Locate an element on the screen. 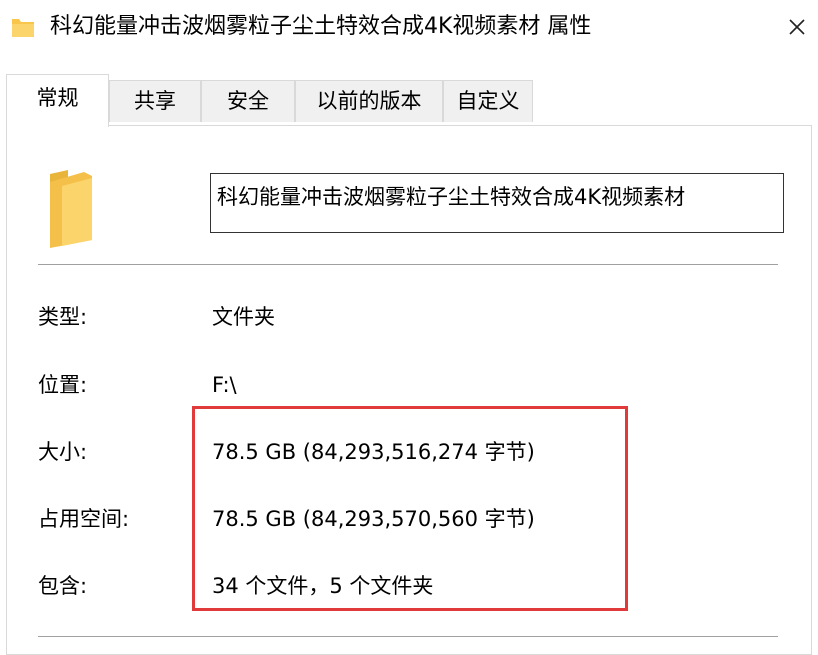  tab-previous-versions: 以前的版本 is located at coordinates (369, 101).